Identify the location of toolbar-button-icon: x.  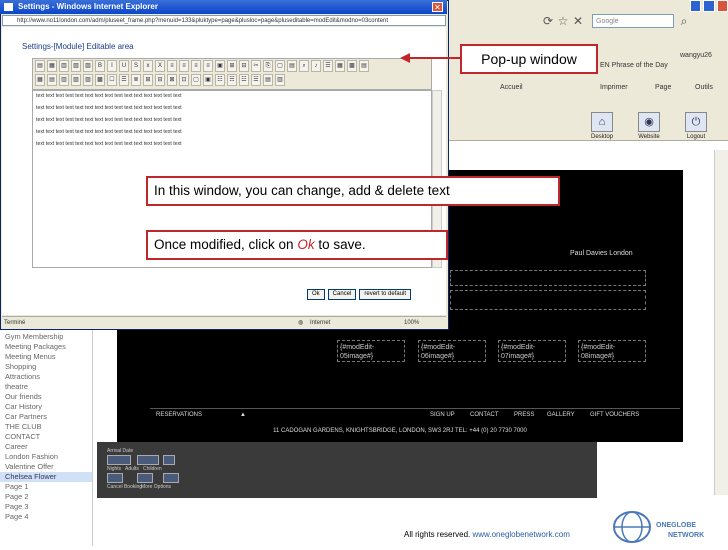
(148, 66).